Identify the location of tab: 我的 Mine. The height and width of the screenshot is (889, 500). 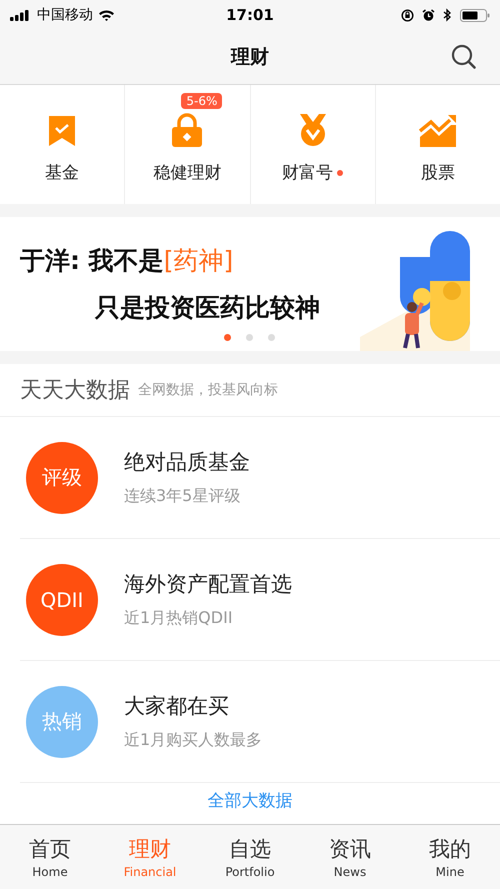
(450, 857).